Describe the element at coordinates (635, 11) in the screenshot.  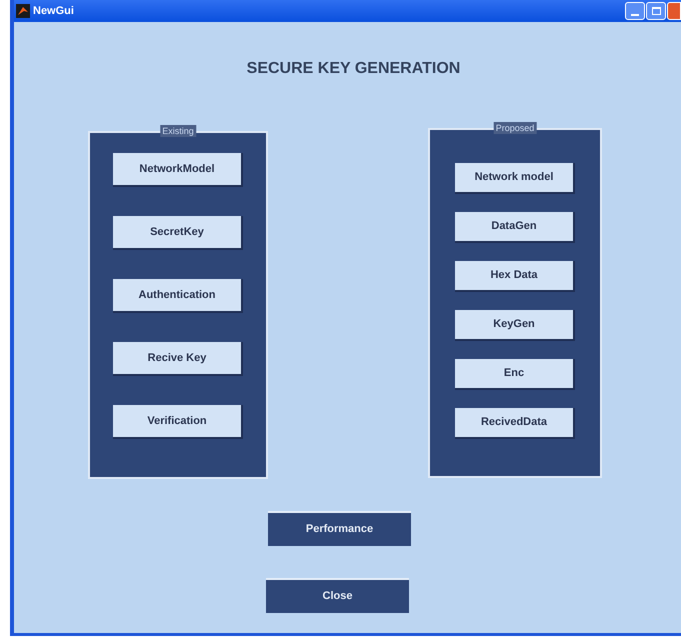
I see `minimize-button` at that location.